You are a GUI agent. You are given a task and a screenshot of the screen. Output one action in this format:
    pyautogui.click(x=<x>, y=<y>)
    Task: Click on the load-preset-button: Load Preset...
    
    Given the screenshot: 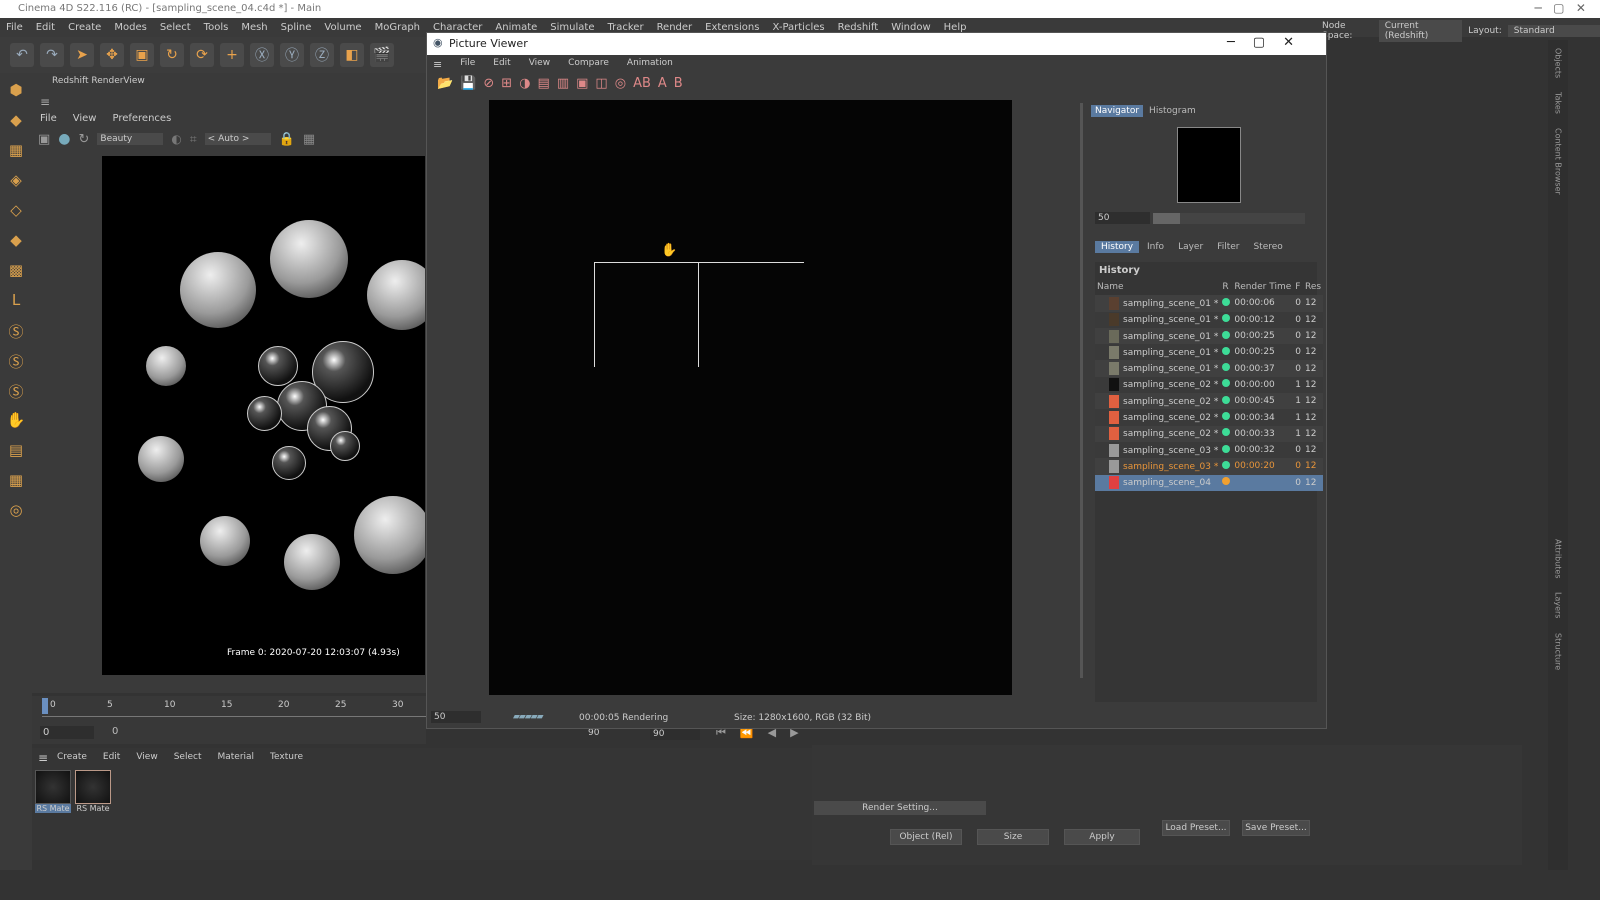 What is the action you would take?
    pyautogui.click(x=1196, y=828)
    